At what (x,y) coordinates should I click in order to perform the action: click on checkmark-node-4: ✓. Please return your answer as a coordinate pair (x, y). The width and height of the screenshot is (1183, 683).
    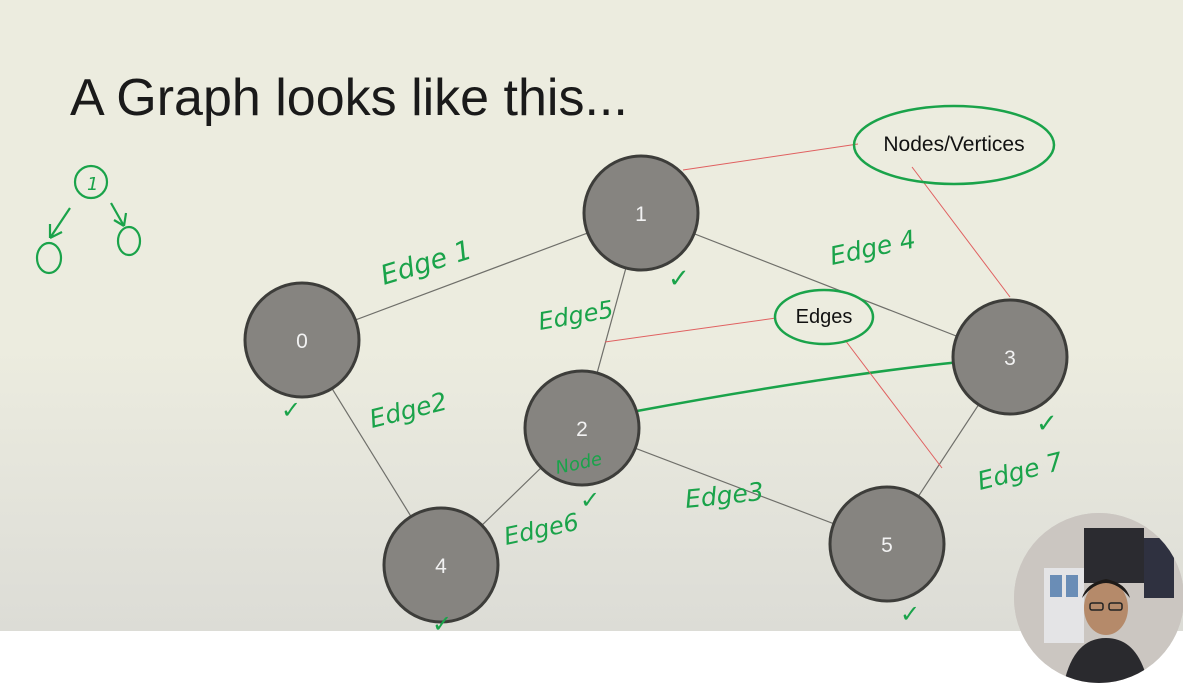
    Looking at the image, I should click on (442, 620).